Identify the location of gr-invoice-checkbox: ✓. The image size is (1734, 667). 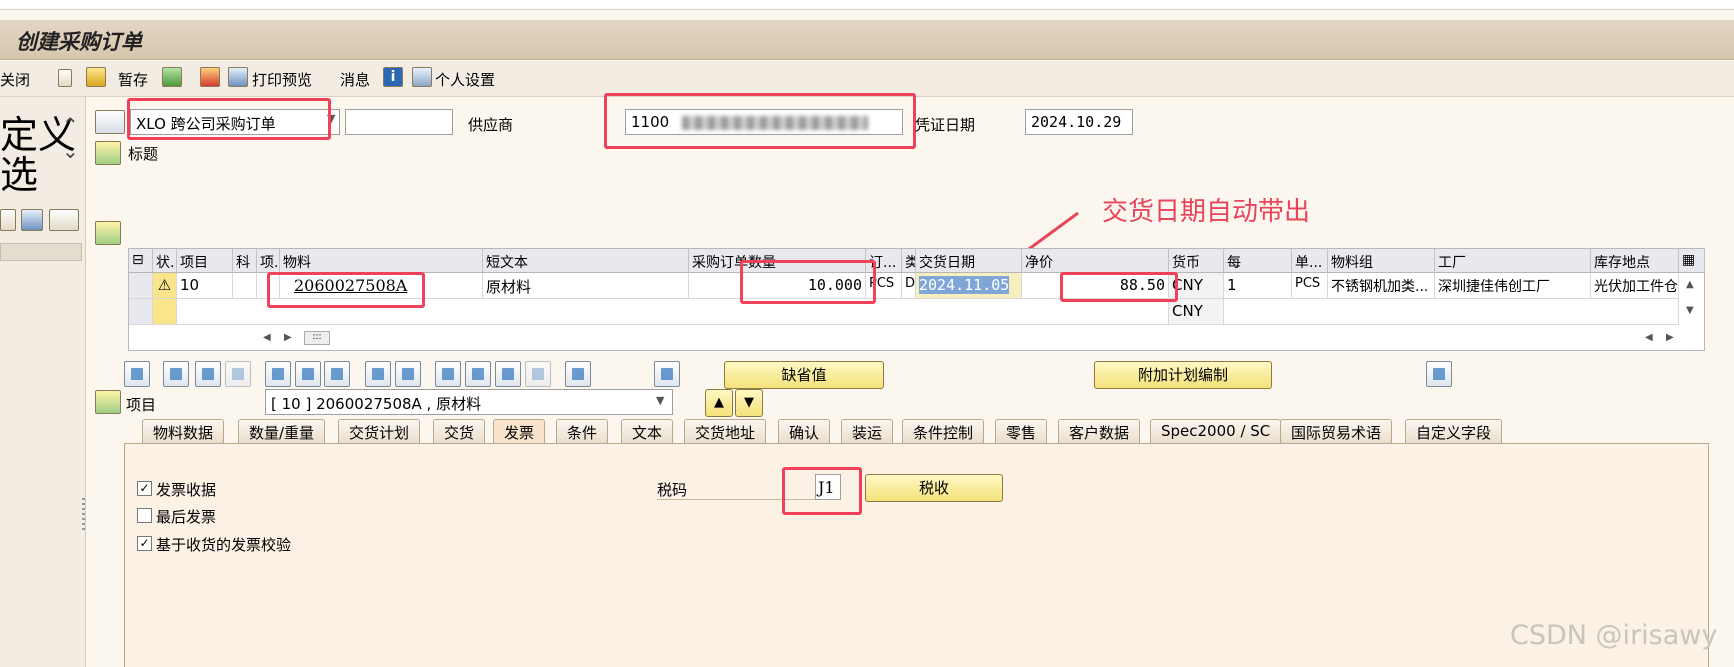
(144, 488).